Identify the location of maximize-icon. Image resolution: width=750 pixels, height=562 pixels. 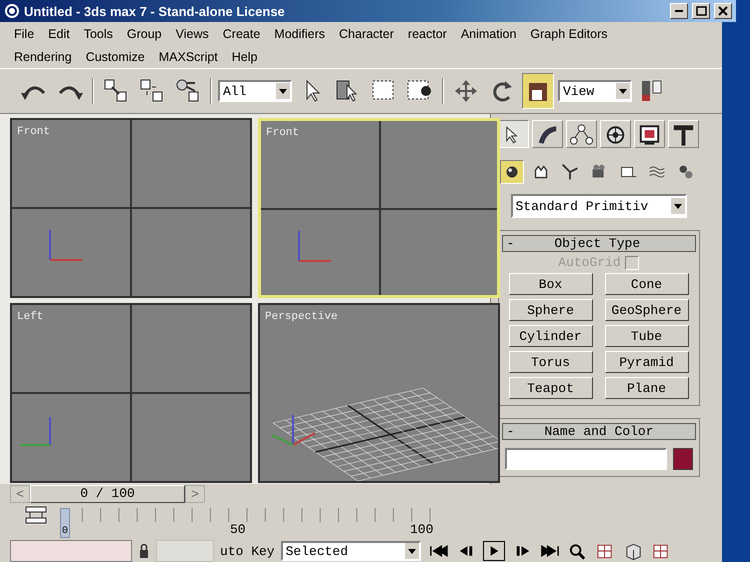
(701, 11).